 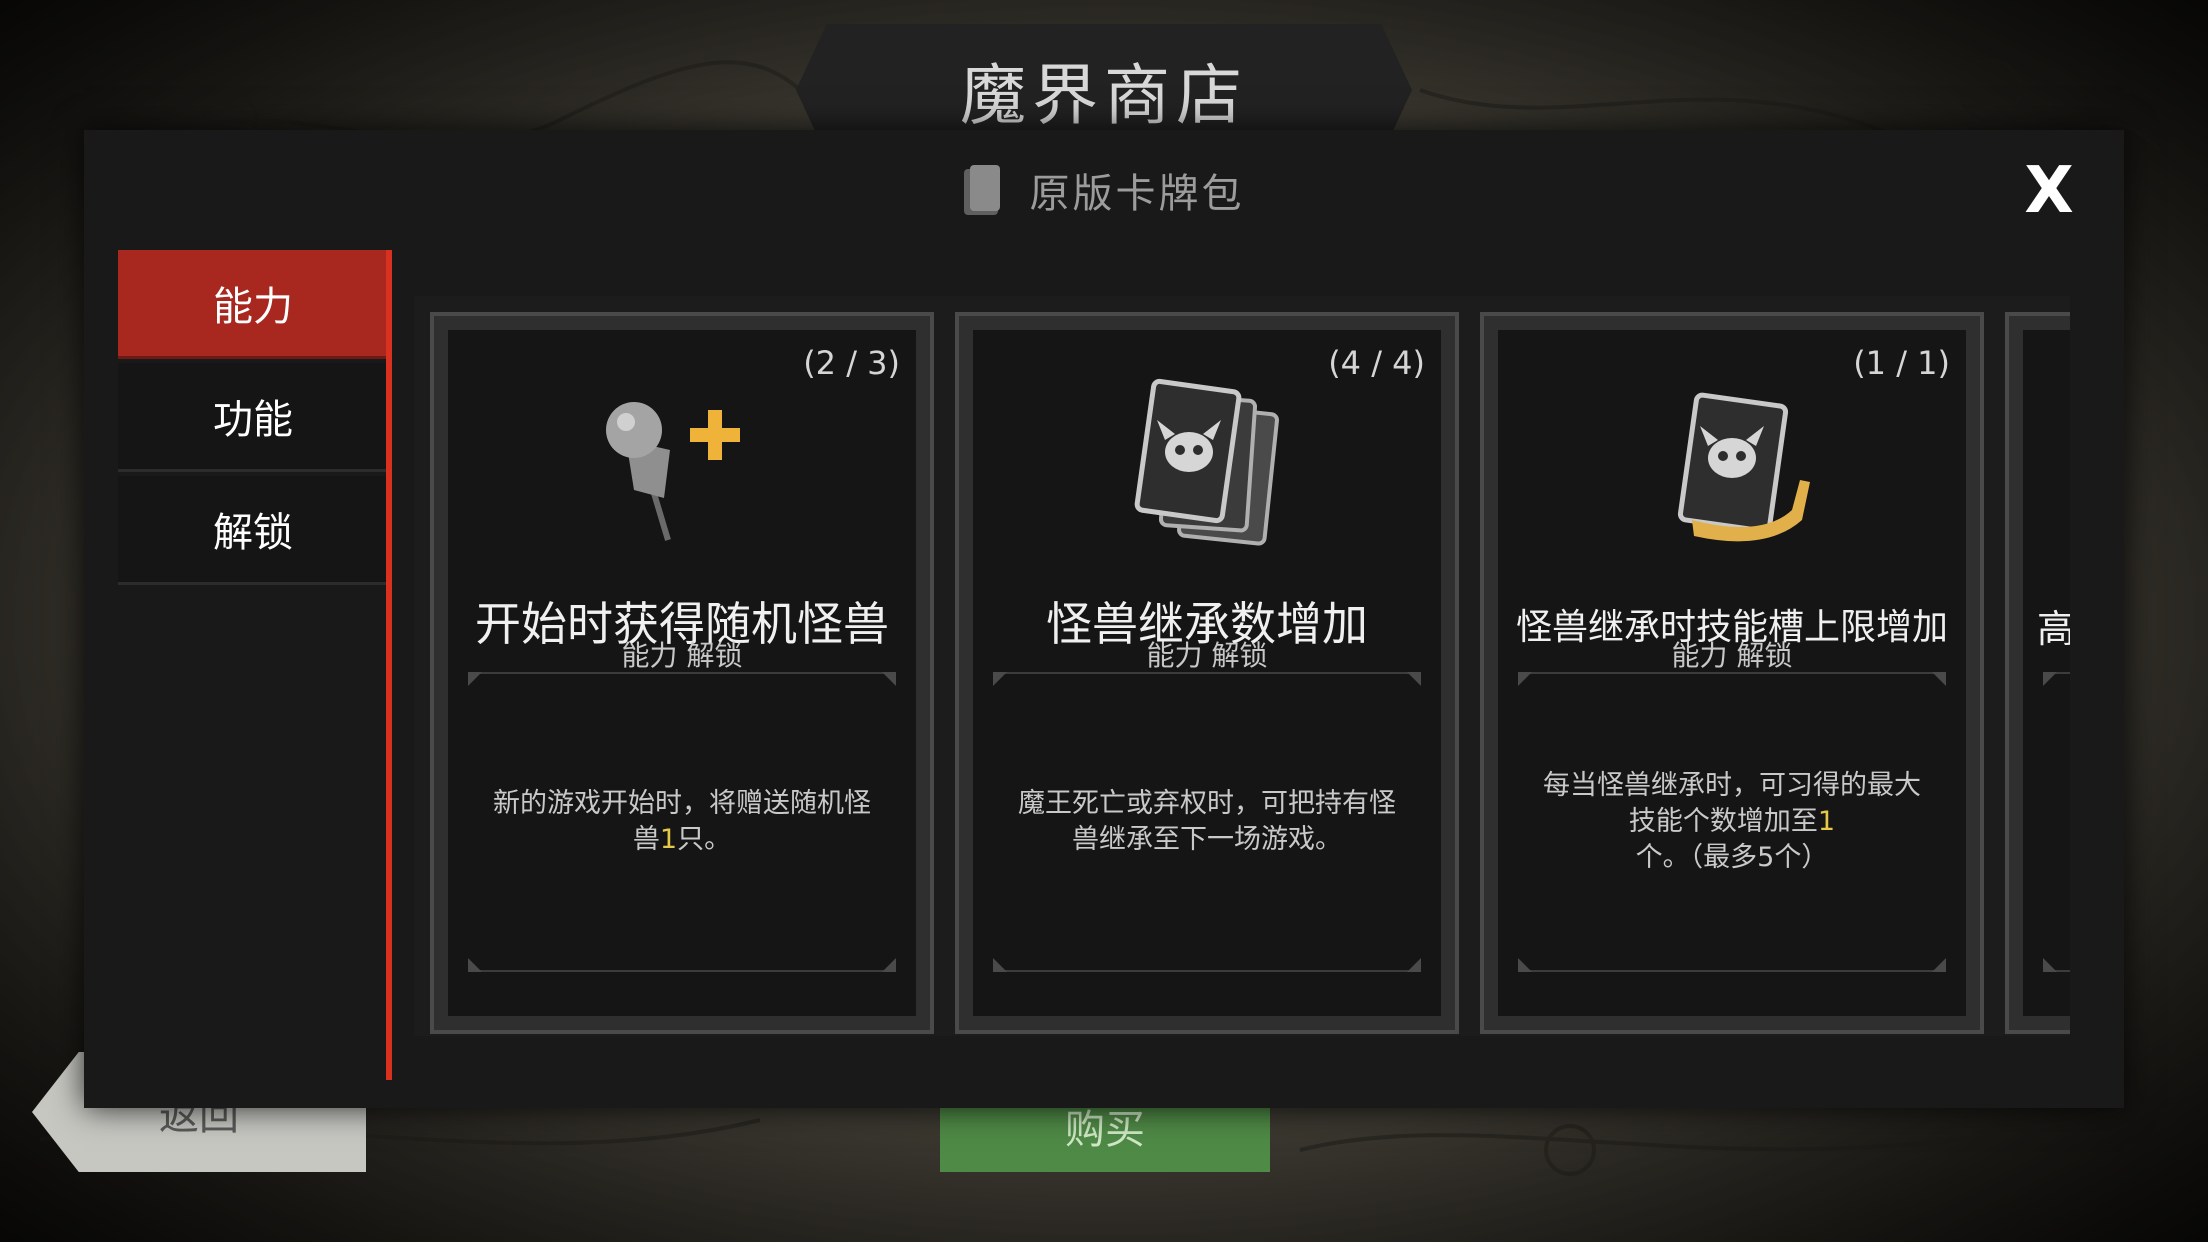 What do you see at coordinates (2053, 629) in the screenshot?
I see `card-title: 高` at bounding box center [2053, 629].